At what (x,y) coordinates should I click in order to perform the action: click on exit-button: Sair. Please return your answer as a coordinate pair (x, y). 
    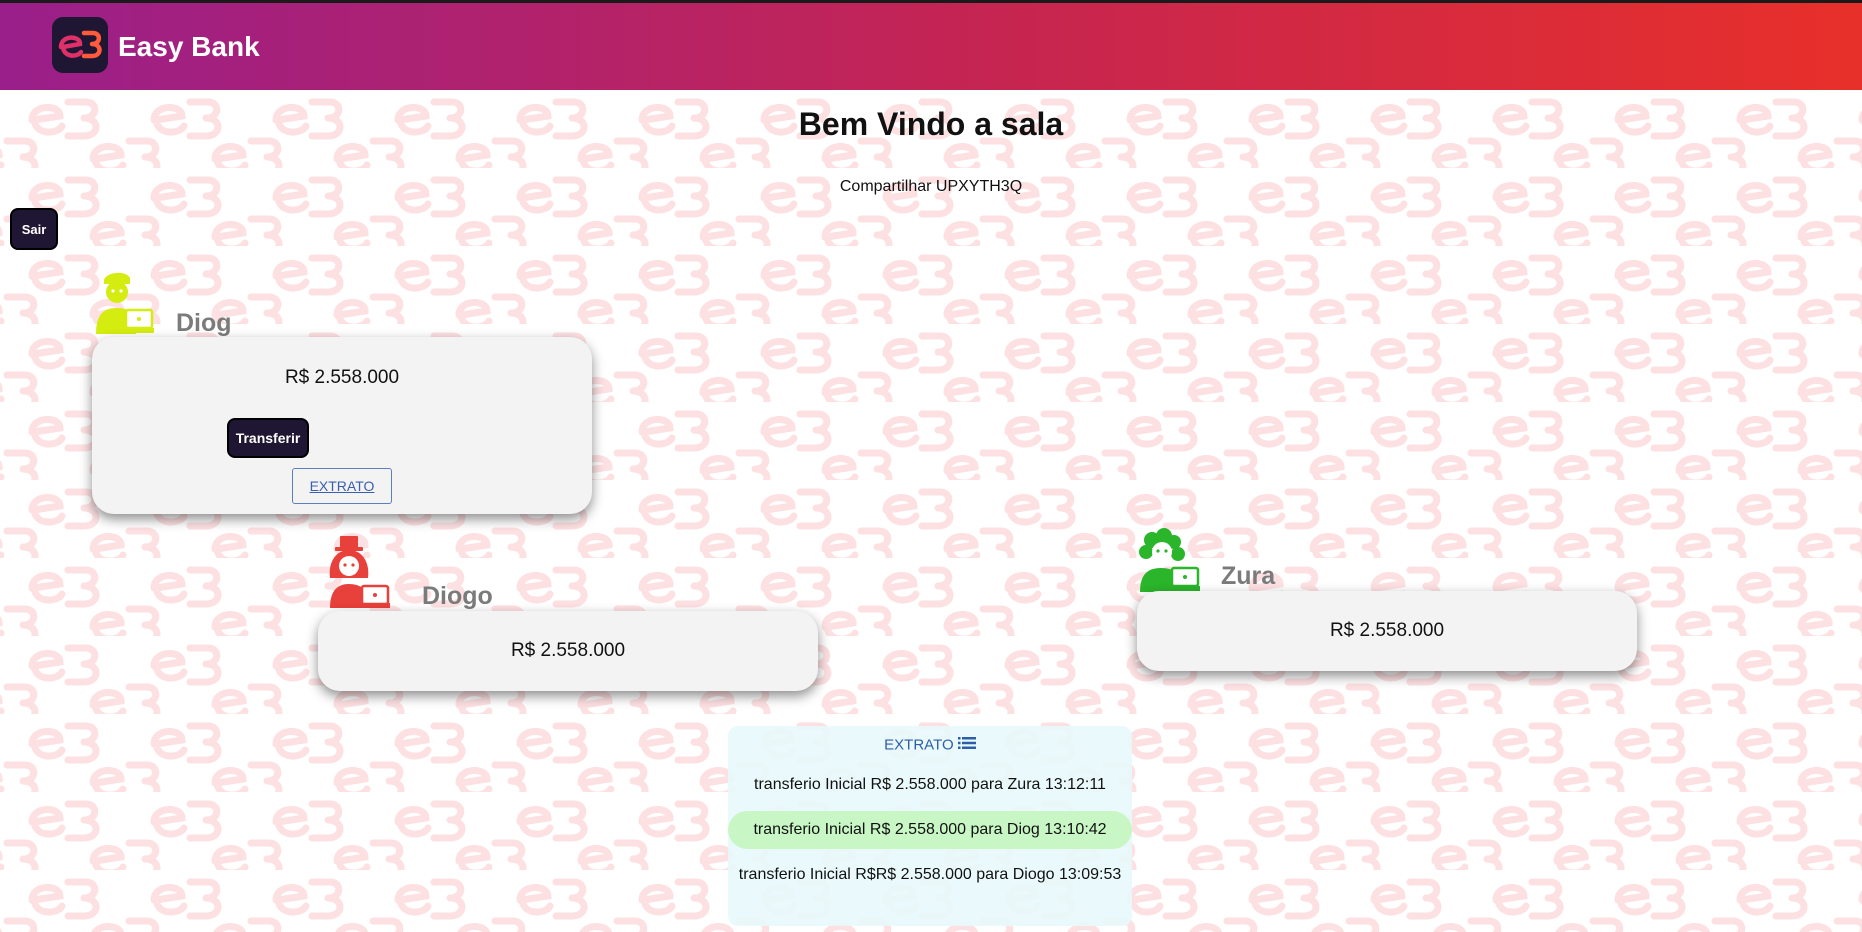
    Looking at the image, I should click on (34, 229).